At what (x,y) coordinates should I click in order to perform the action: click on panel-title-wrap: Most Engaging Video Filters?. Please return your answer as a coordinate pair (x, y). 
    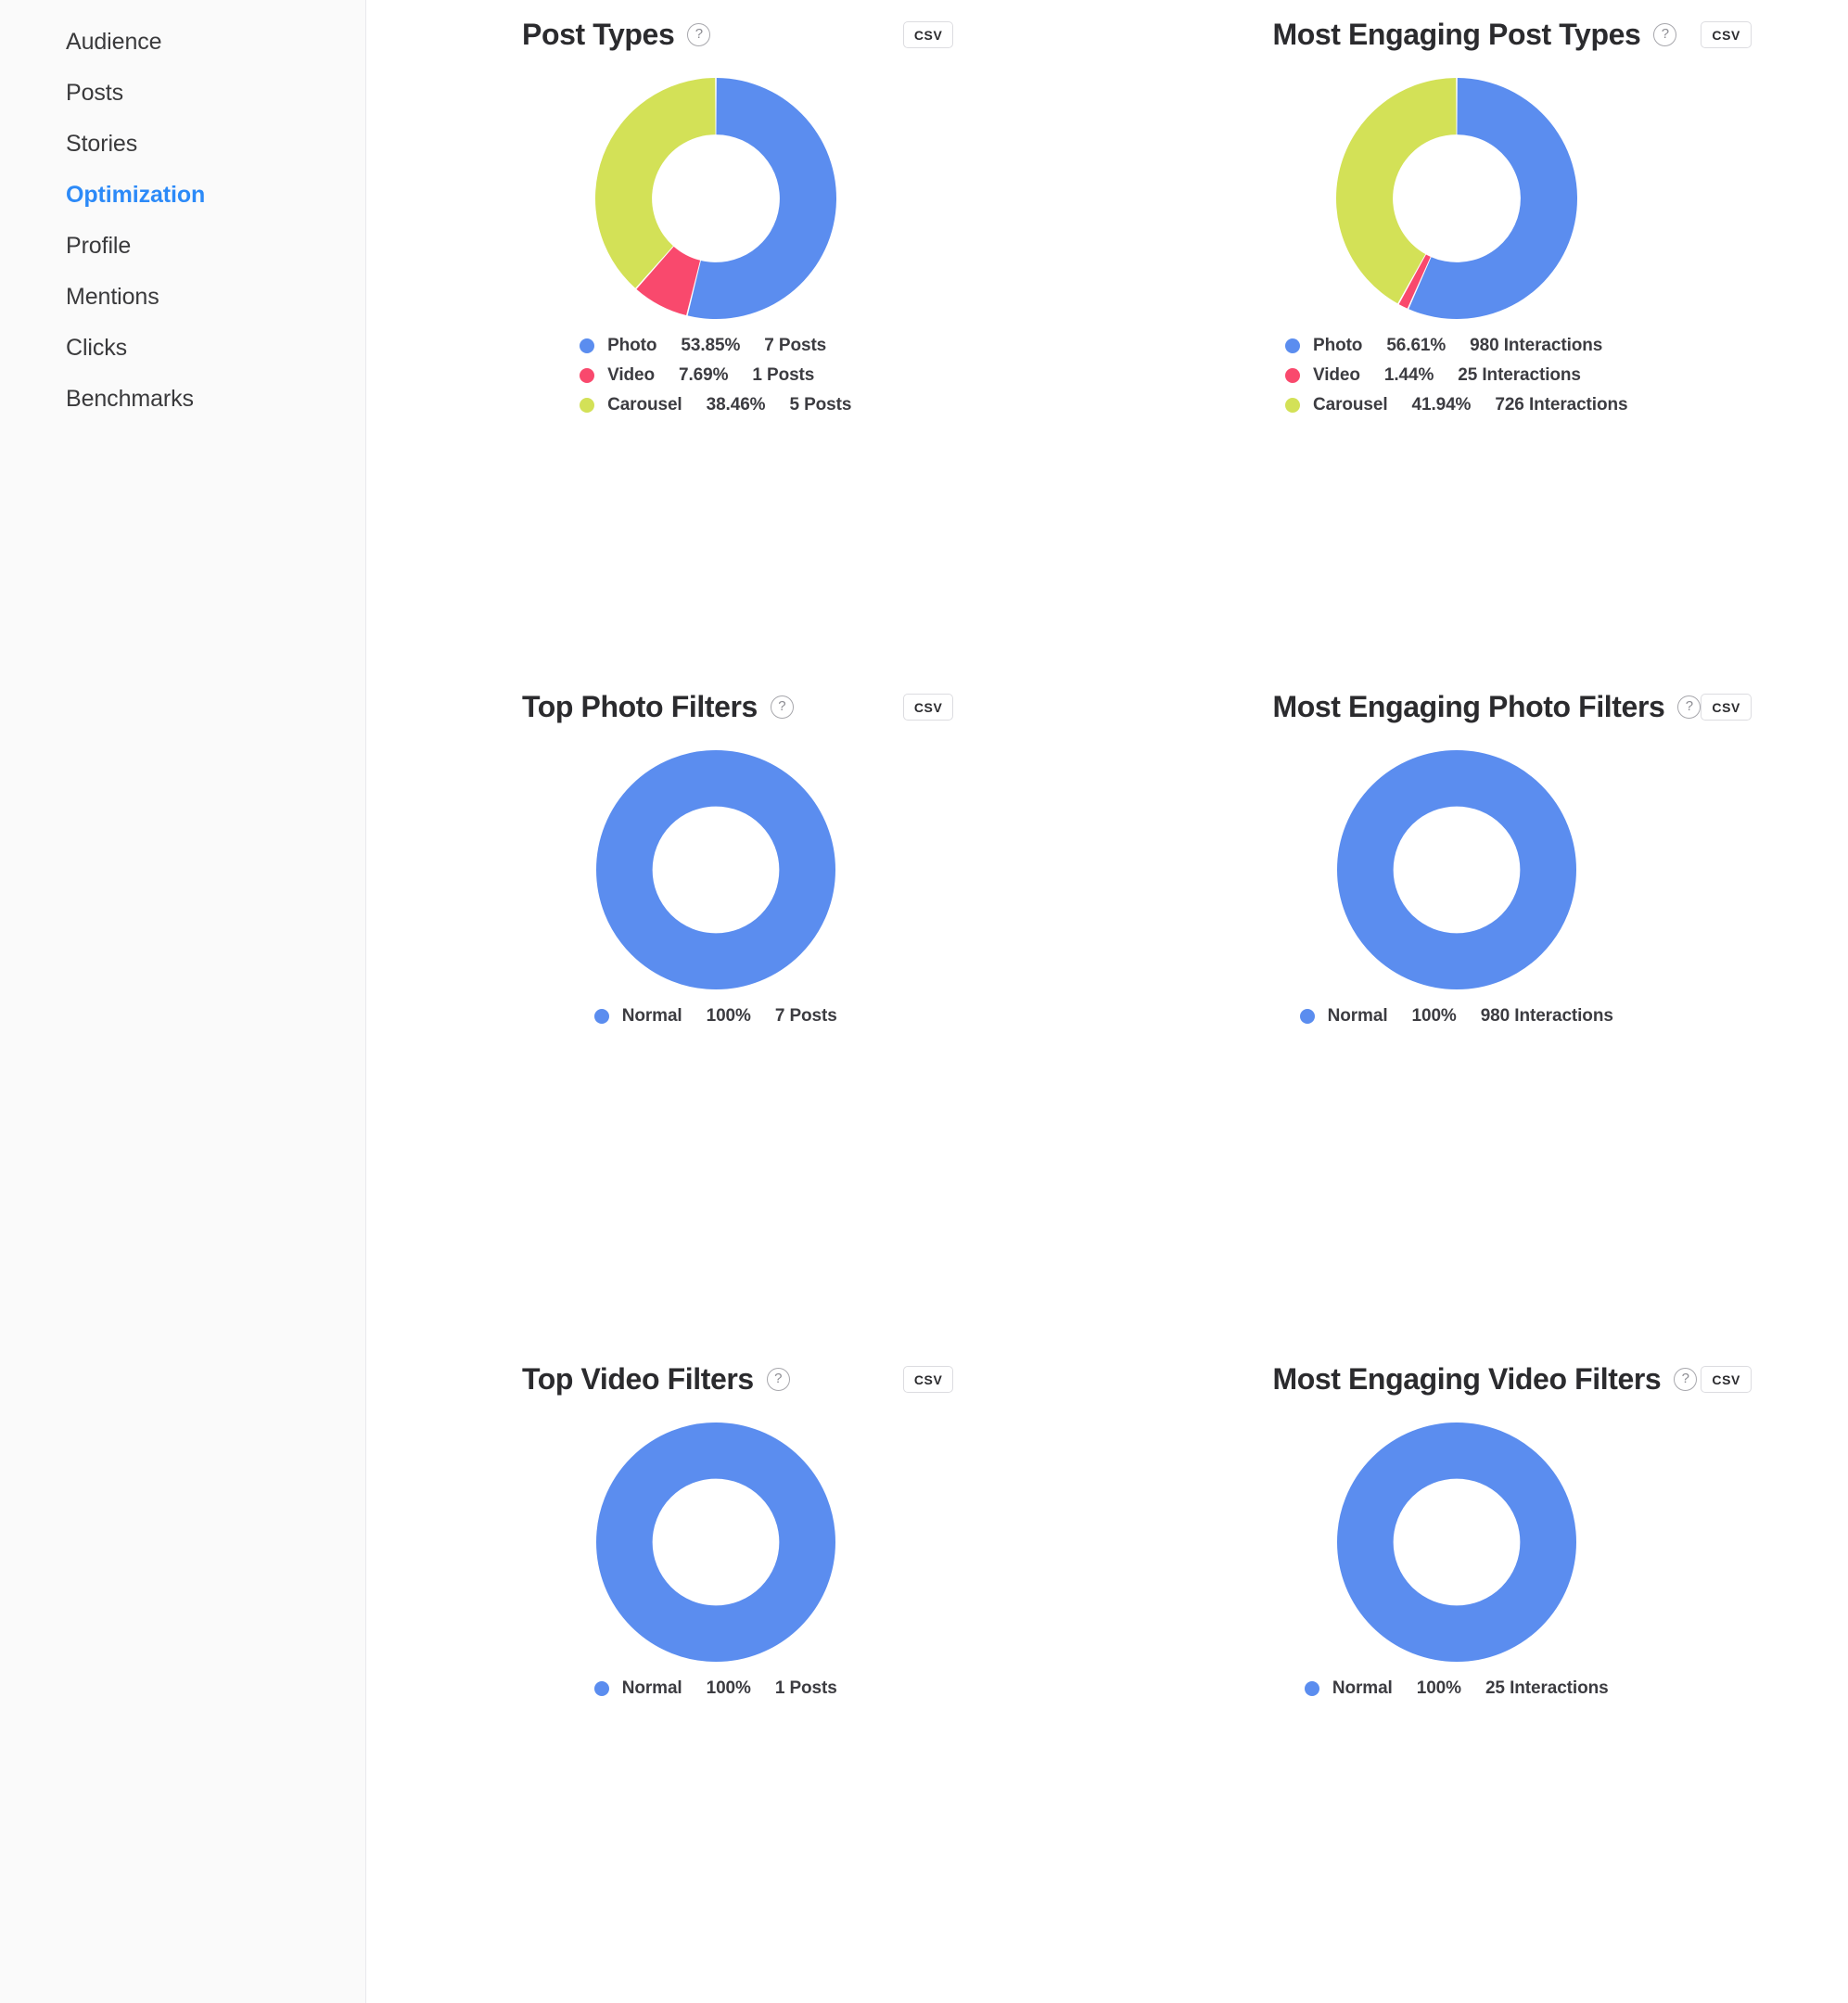
    Looking at the image, I should click on (1485, 1379).